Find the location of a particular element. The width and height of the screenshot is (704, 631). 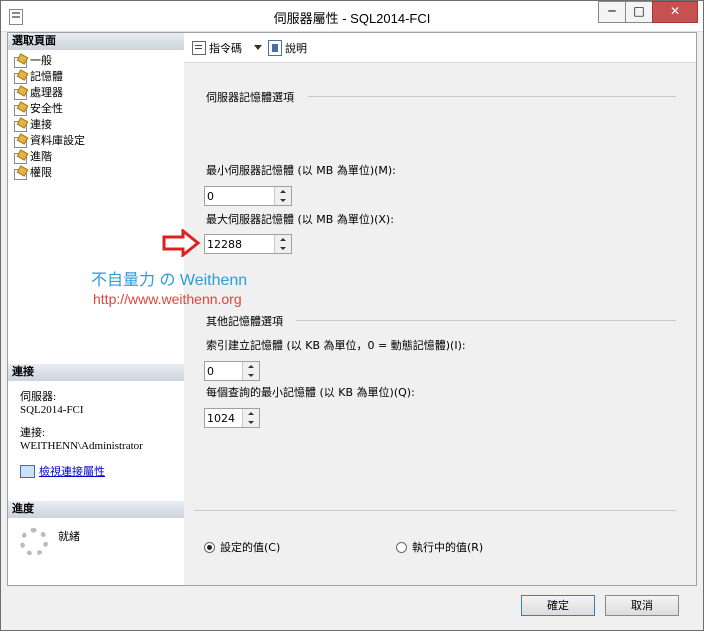

query-memory-stepper: 1024 is located at coordinates (232, 418).